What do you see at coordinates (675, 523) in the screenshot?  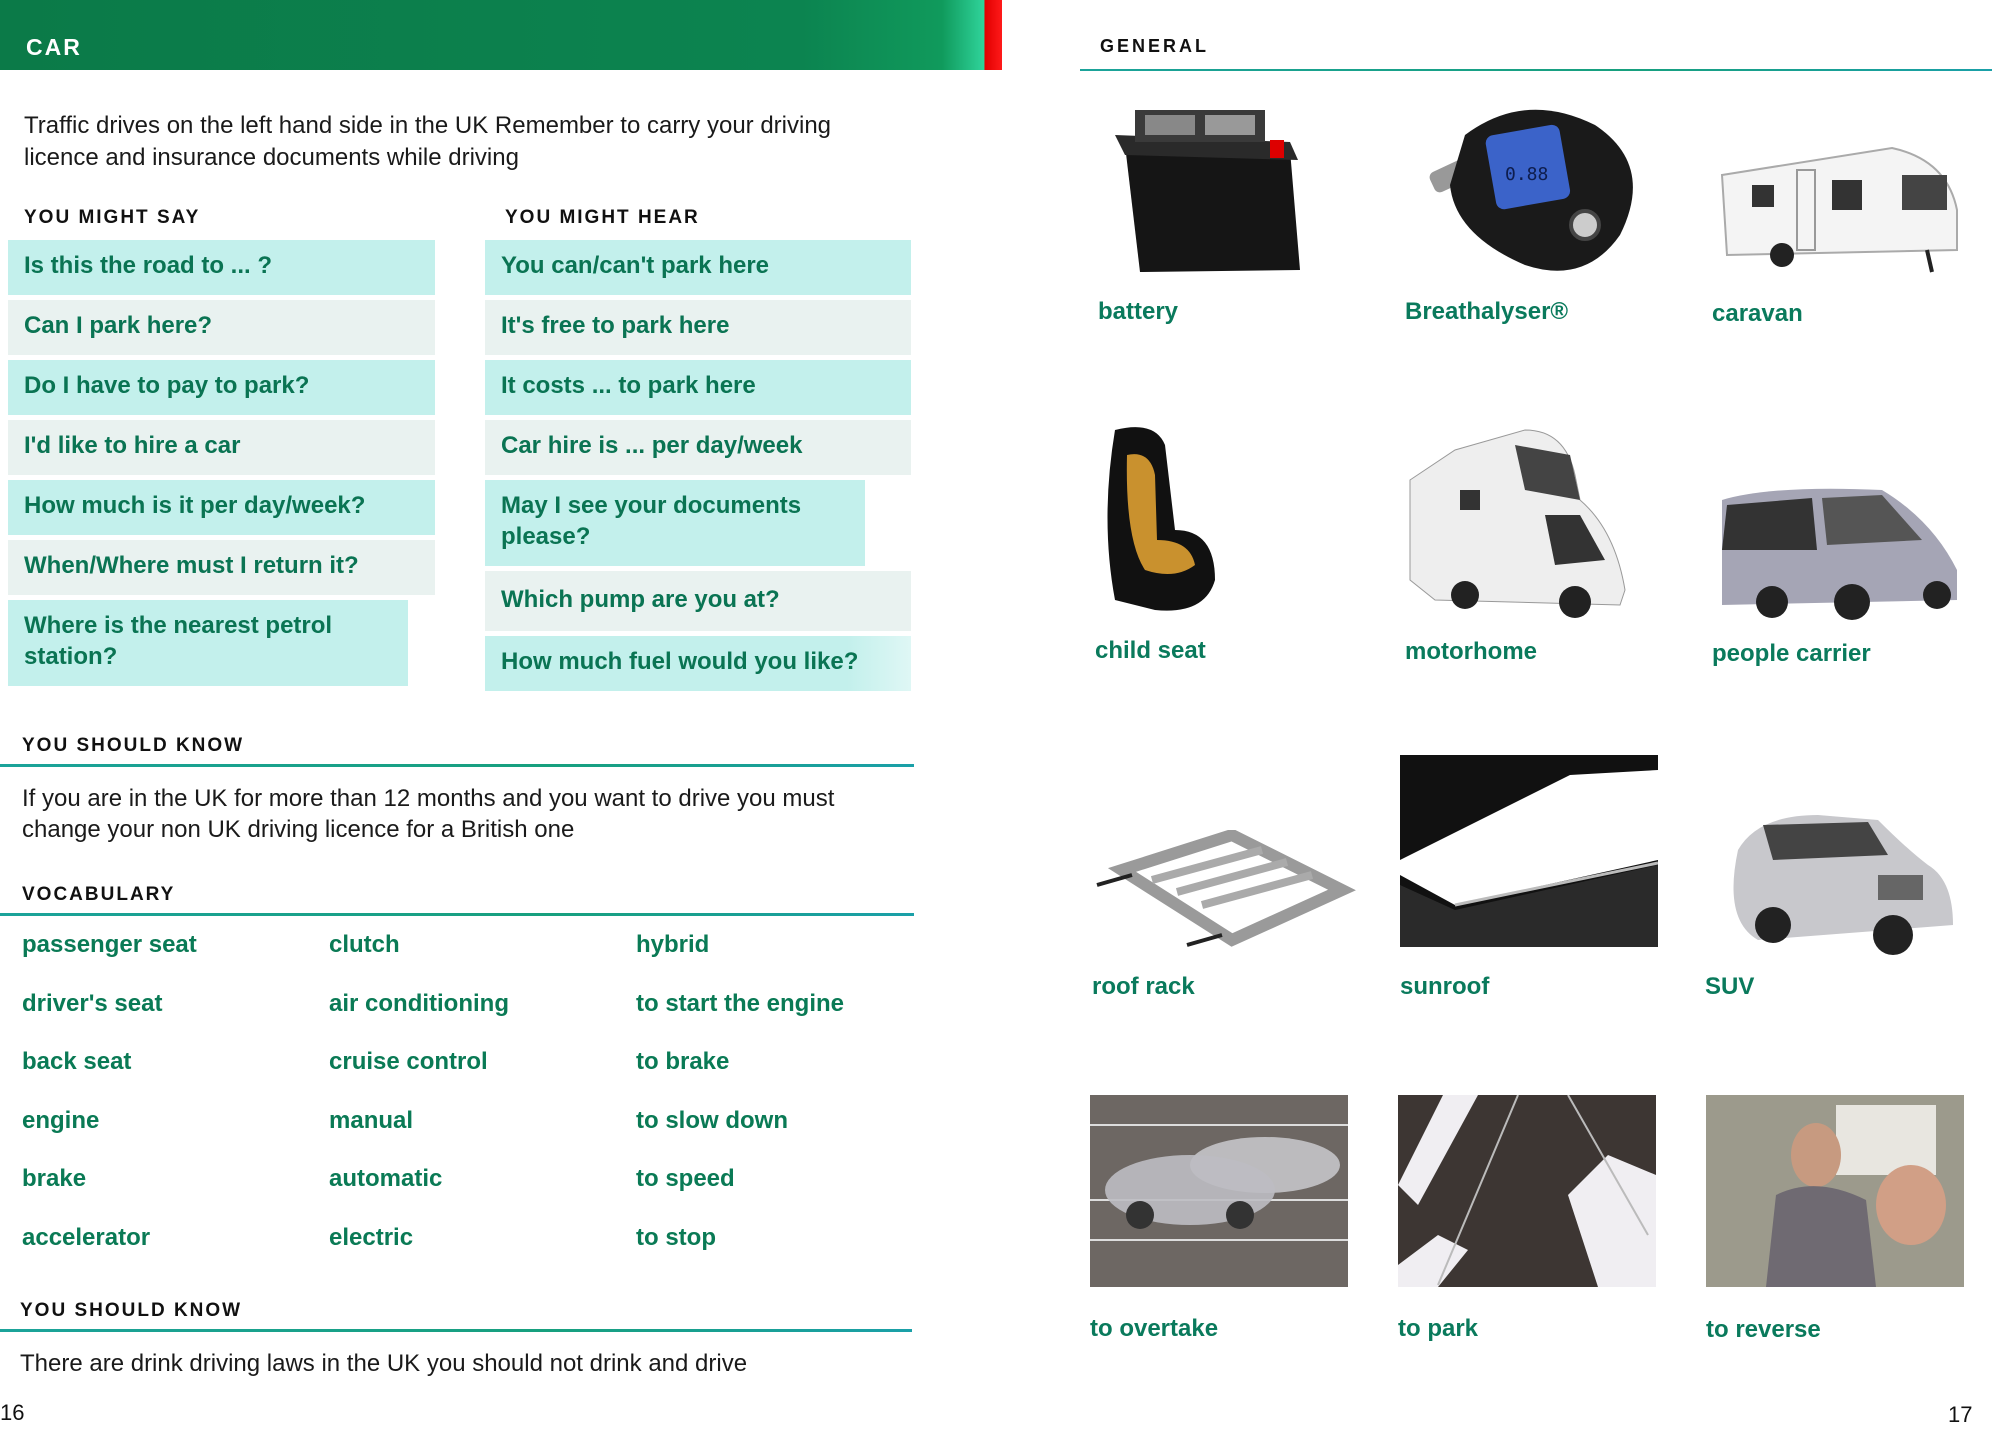 I see `phrase-item: May I see your documents please?` at bounding box center [675, 523].